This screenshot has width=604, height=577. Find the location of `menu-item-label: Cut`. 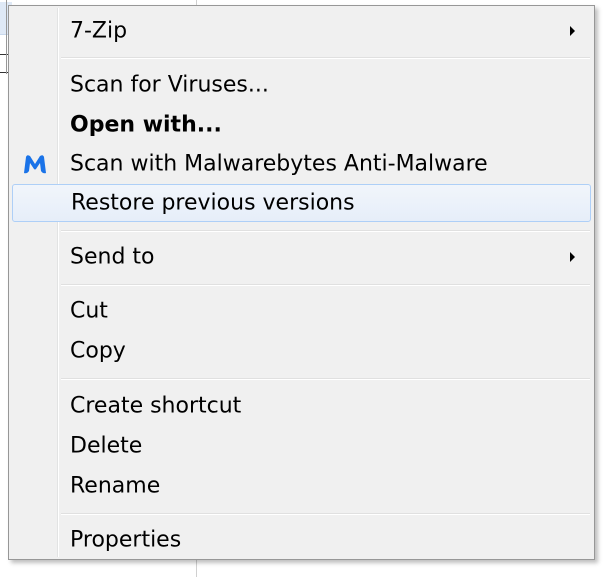

menu-item-label: Cut is located at coordinates (89, 311).